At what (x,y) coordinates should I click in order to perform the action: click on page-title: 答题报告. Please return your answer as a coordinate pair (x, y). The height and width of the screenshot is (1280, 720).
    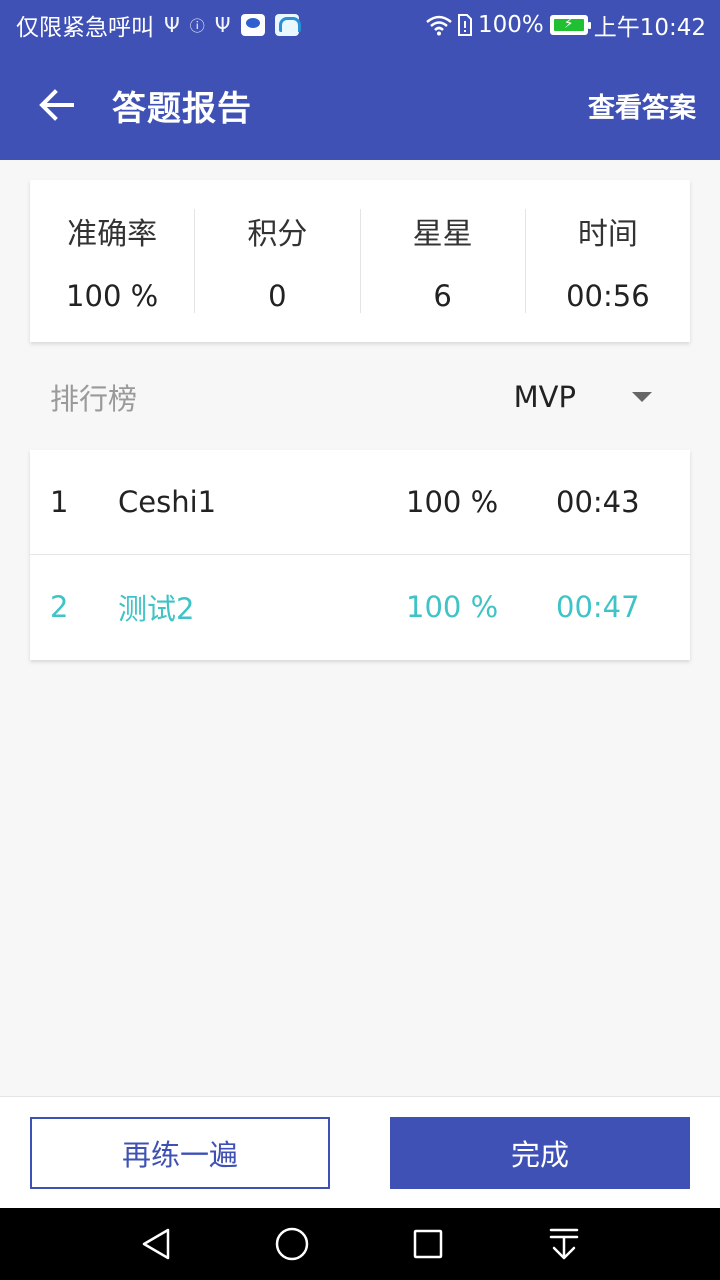
    Looking at the image, I should click on (182, 108).